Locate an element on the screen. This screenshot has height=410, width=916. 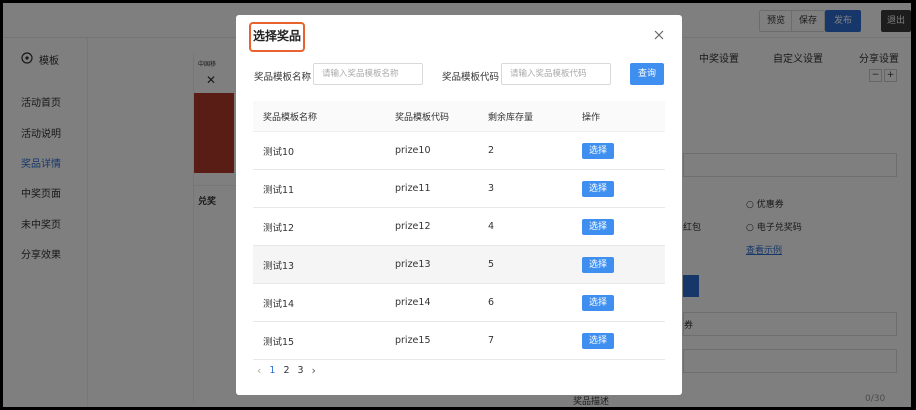
pagination: ‹ 1 2 3 › is located at coordinates (286, 370).